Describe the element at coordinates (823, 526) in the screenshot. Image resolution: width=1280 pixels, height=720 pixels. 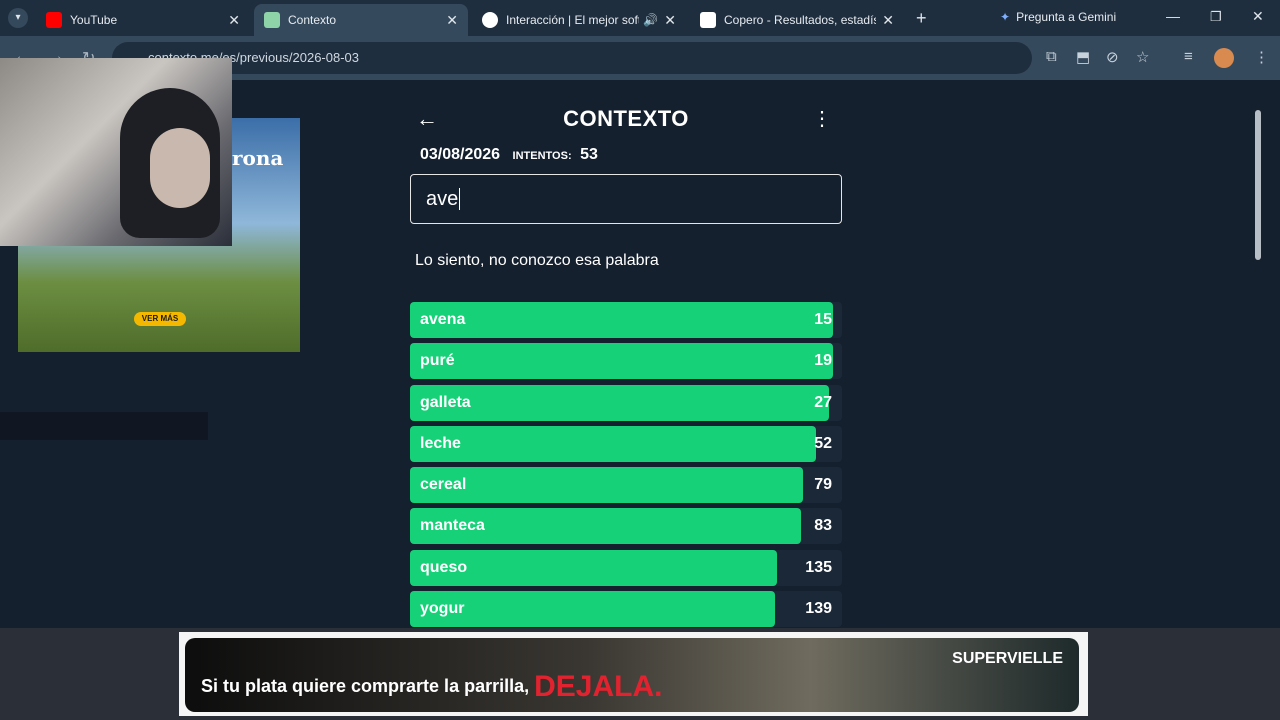
I see `guess-rank: 83` at that location.